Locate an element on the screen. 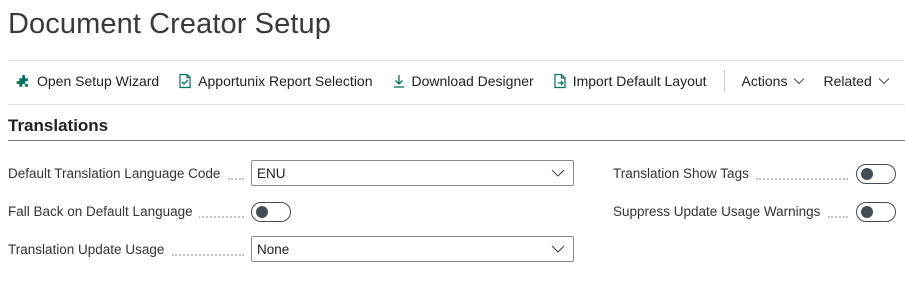 The width and height of the screenshot is (905, 290). related-menu-button: Related is located at coordinates (856, 81).